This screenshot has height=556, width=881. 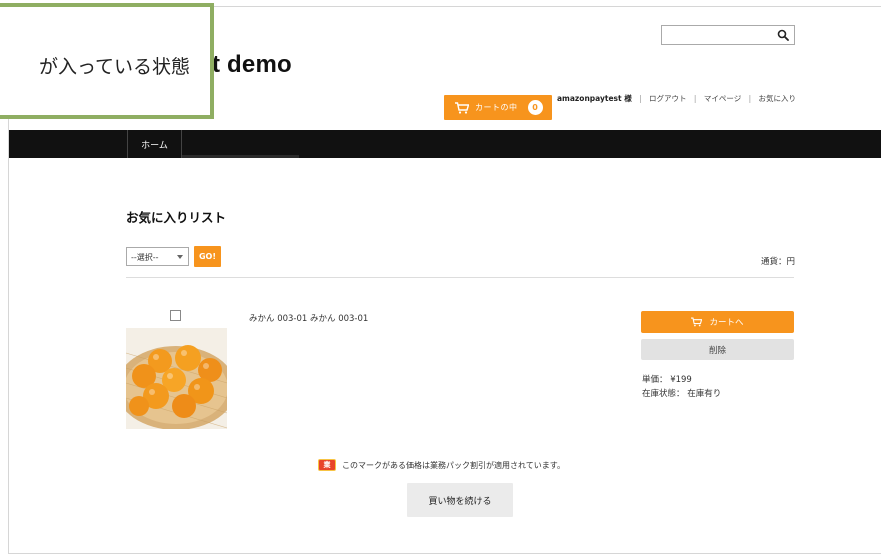 What do you see at coordinates (445, 144) in the screenshot?
I see `main-navbar: ホーム` at bounding box center [445, 144].